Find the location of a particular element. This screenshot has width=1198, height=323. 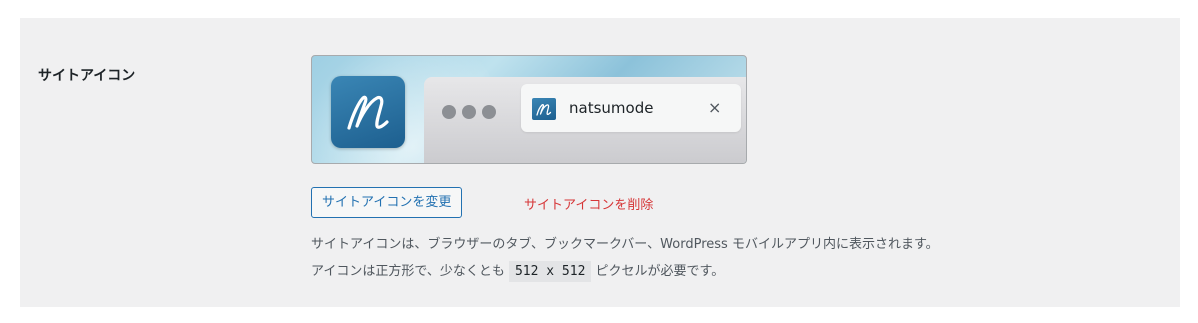

site-icon-label: サイトアイコン is located at coordinates (87, 76).